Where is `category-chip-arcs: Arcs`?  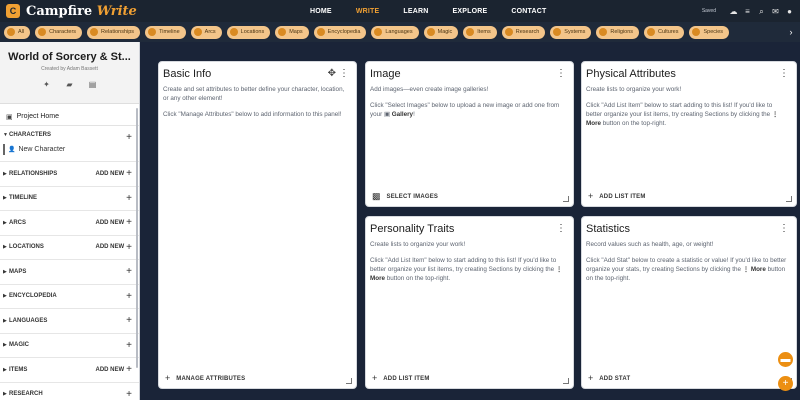
category-chip-arcs: Arcs is located at coordinates (206, 32).